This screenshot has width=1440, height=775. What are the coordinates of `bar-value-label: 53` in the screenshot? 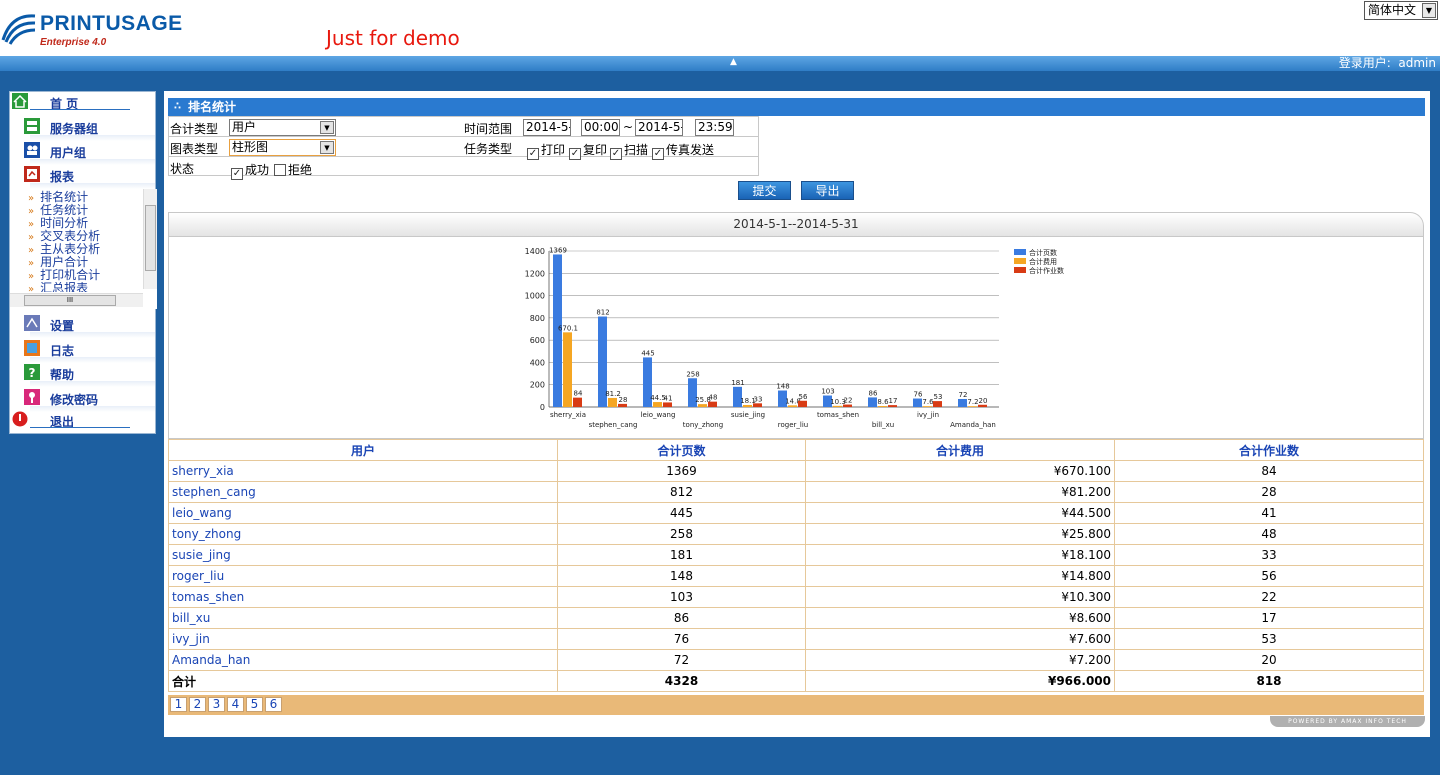 It's located at (938, 397).